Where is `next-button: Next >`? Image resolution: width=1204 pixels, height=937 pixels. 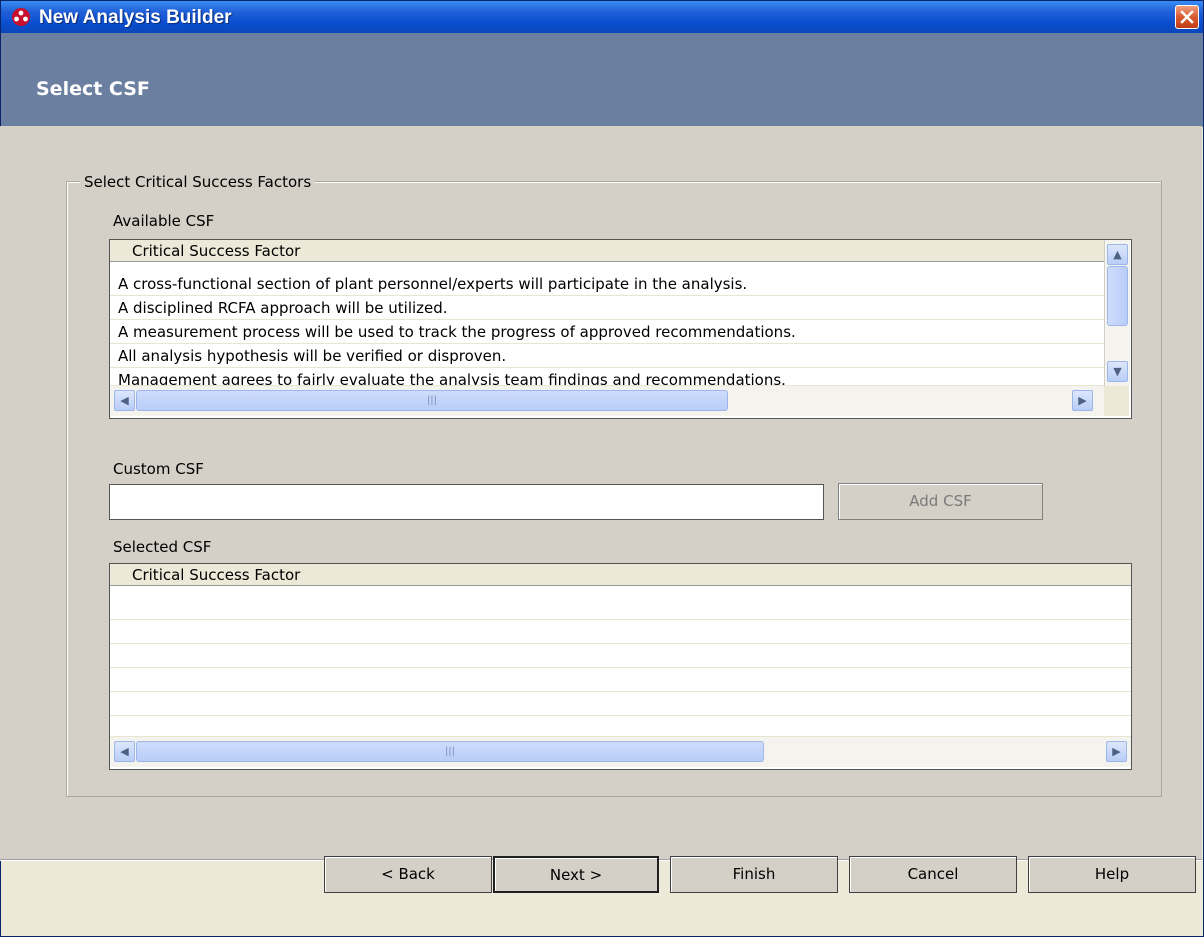 next-button: Next > is located at coordinates (576, 874).